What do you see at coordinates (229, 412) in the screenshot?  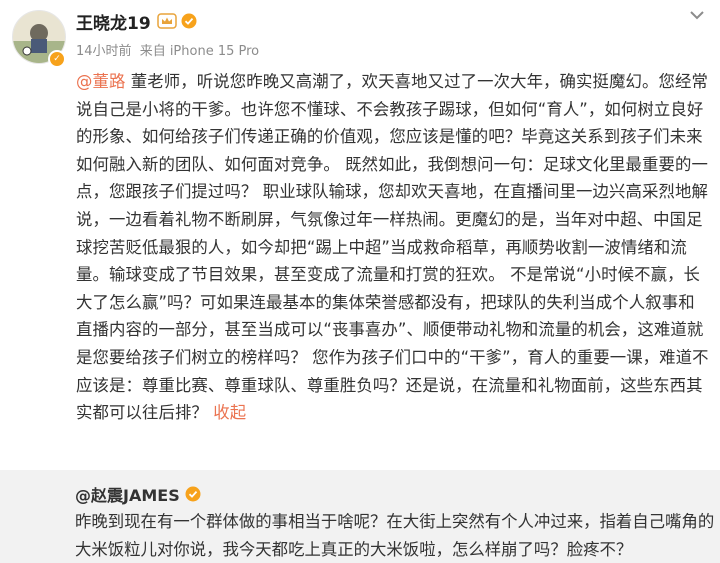 I see `collapse-link: 收起` at bounding box center [229, 412].